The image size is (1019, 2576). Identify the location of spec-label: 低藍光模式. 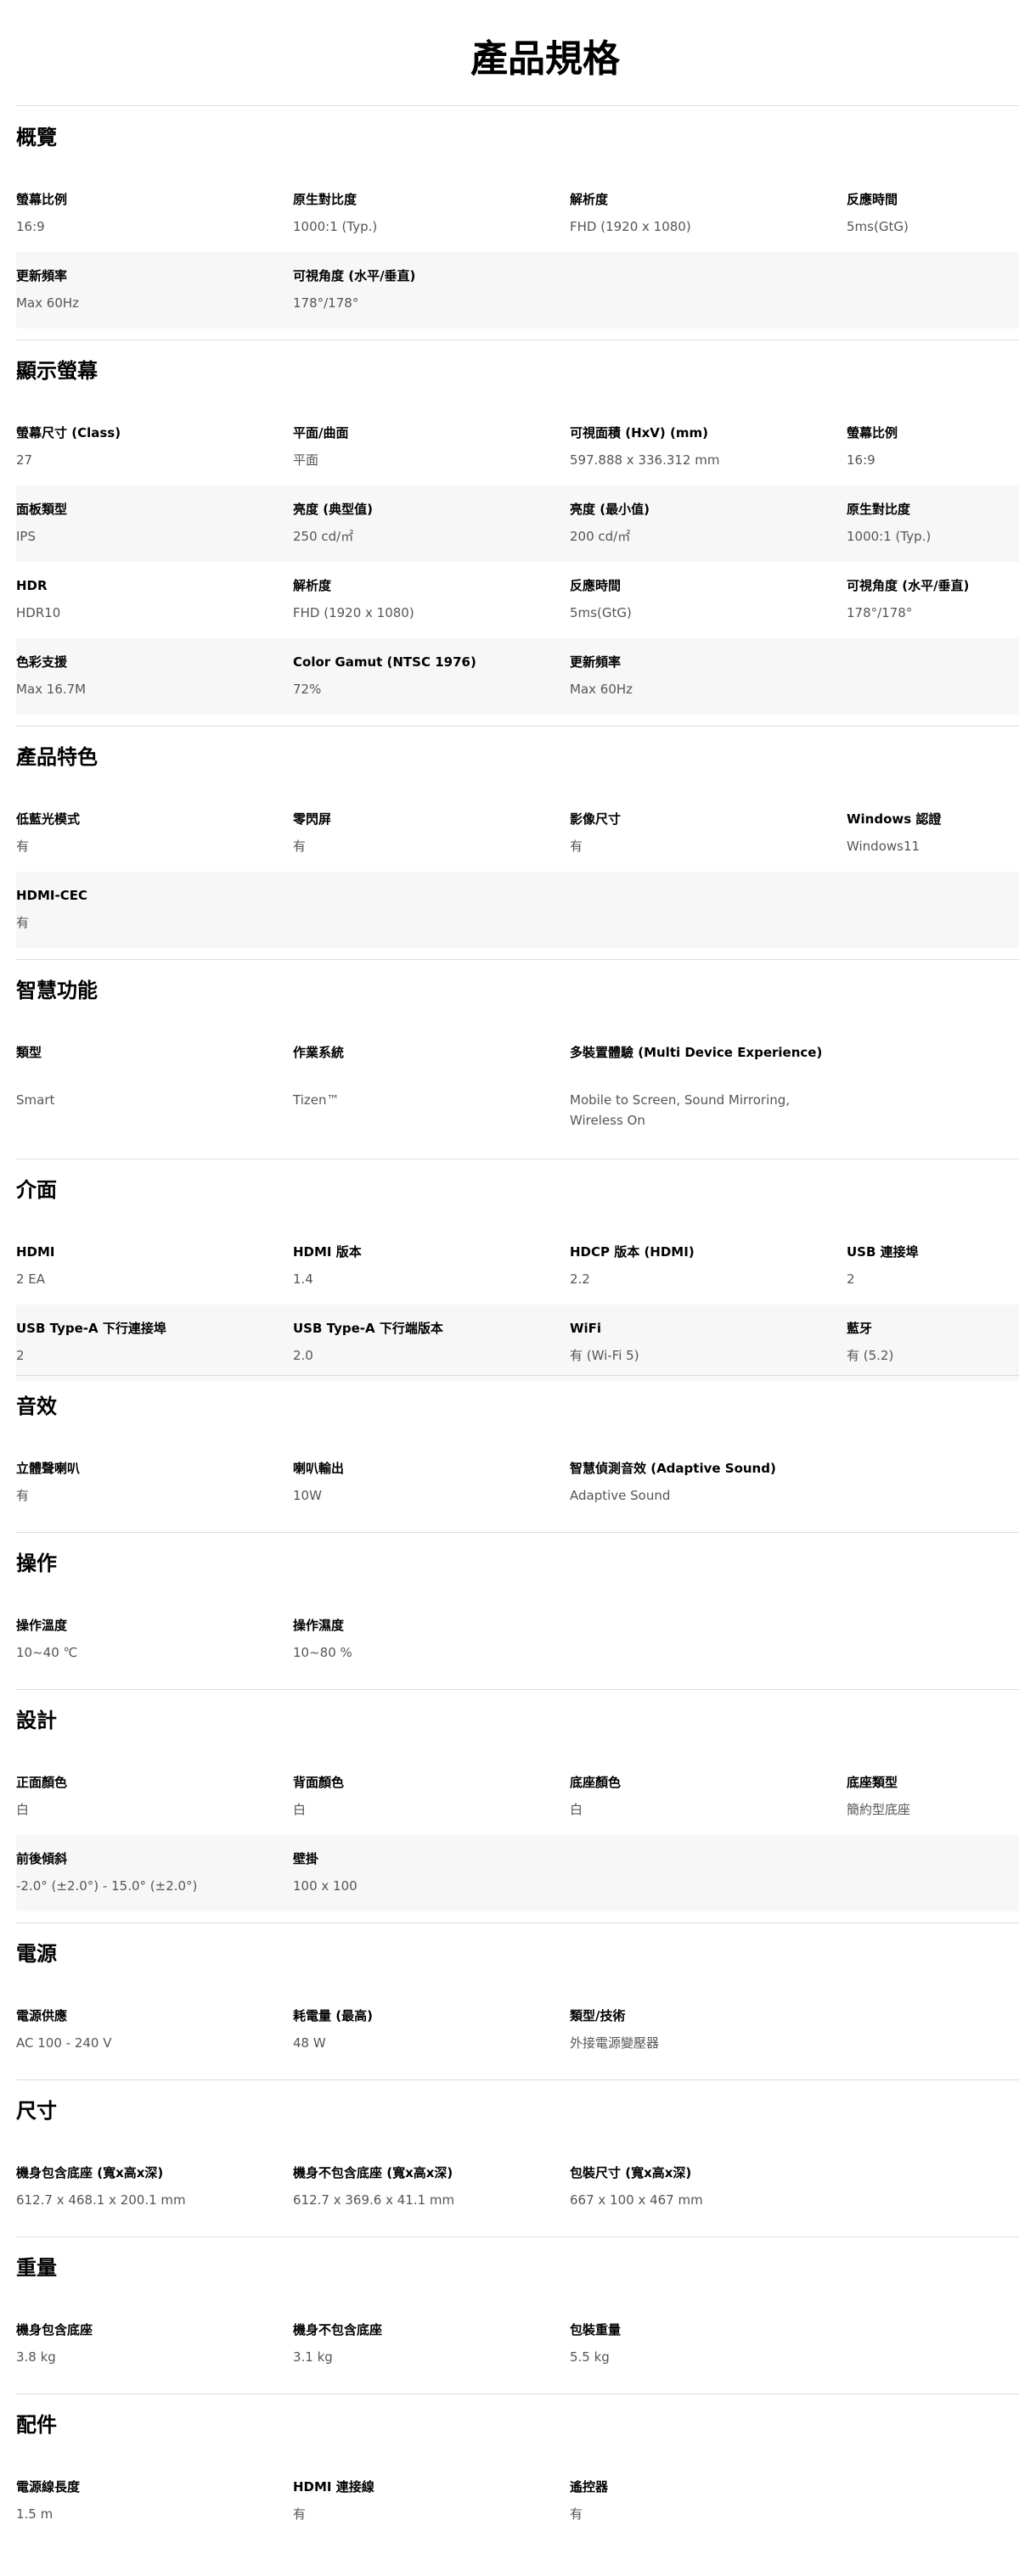
(48, 819).